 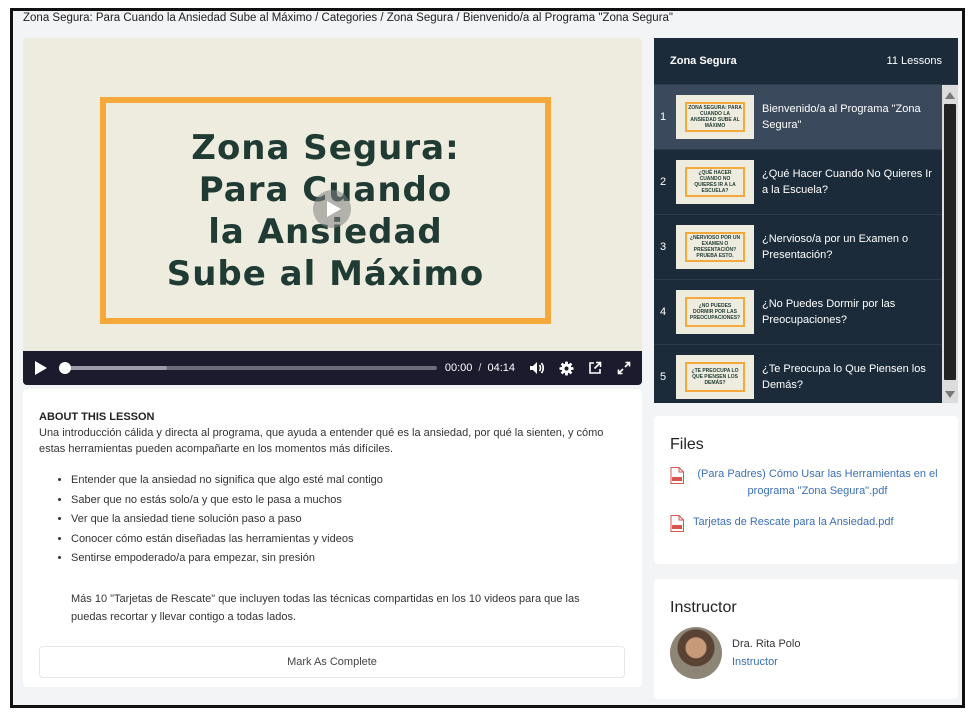 What do you see at coordinates (115, 368) in the screenshot?
I see `progress-buffer` at bounding box center [115, 368].